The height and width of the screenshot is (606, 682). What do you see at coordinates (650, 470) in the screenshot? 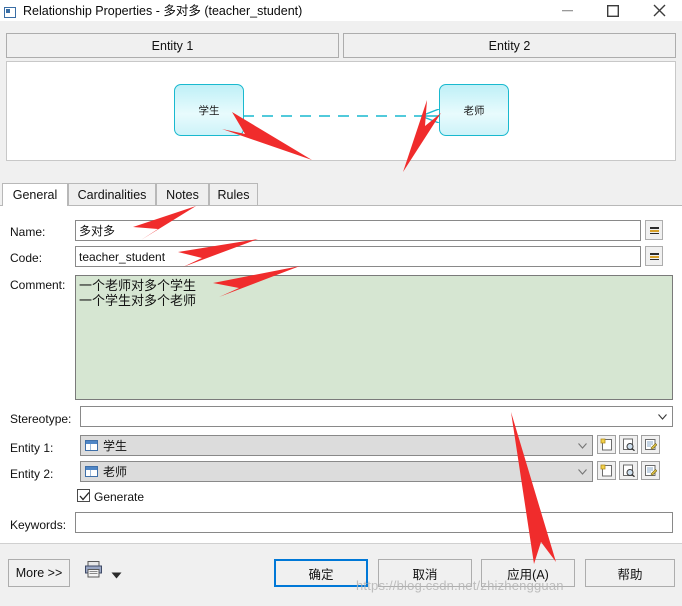
I see `entity2-properties-icon` at bounding box center [650, 470].